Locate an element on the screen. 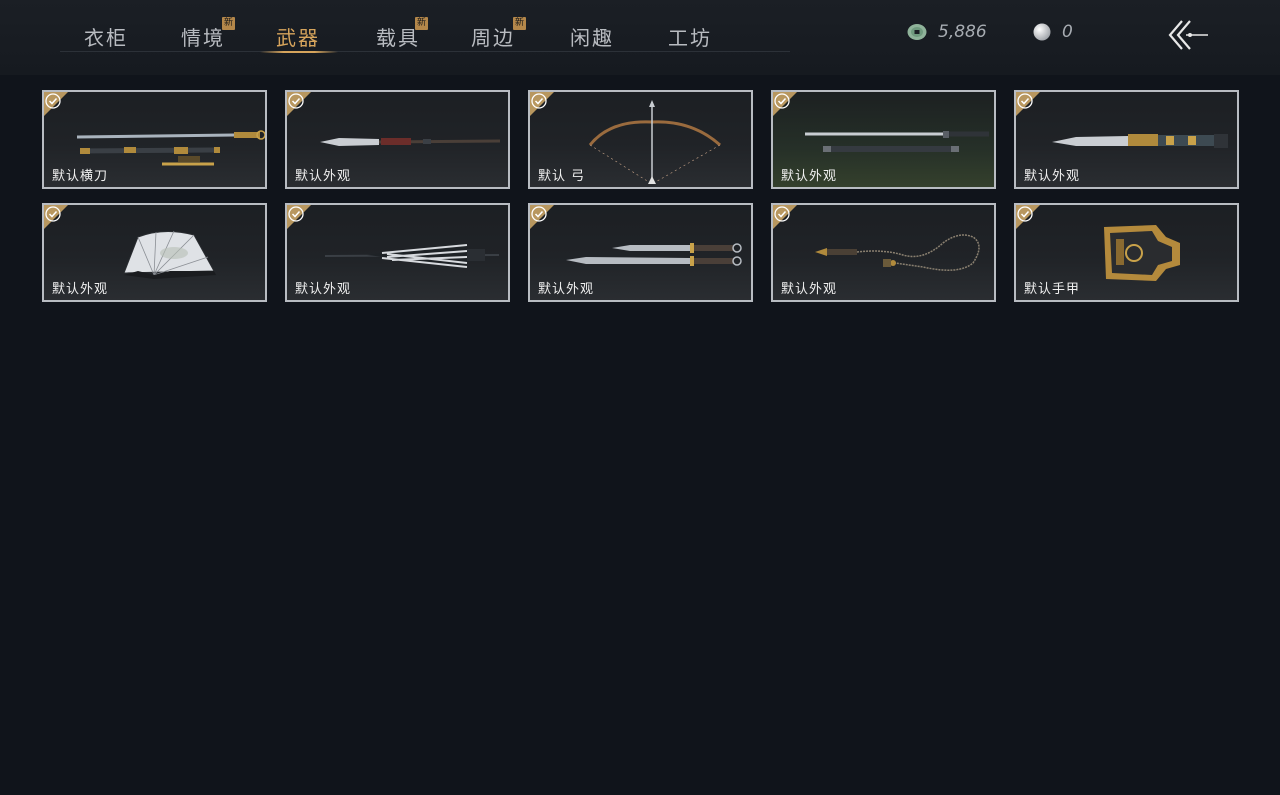 This screenshot has height=795, width=1280. tab-label: 闲趣 is located at coordinates (592, 38).